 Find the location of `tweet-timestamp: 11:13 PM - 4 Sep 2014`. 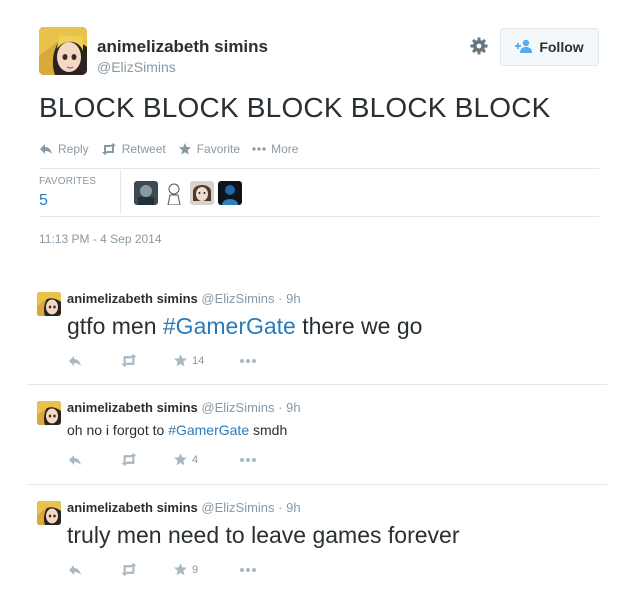

tweet-timestamp: 11:13 PM - 4 Sep 2014 is located at coordinates (100, 239).